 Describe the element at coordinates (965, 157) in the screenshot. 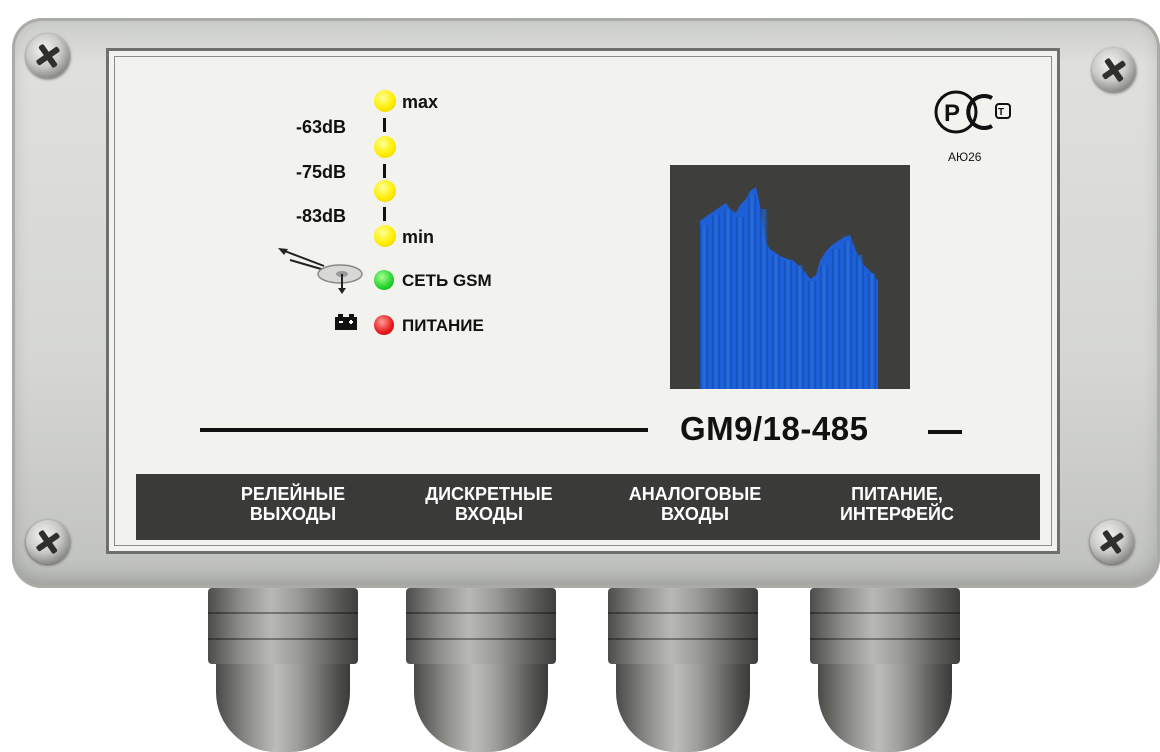

I see `cert-mark-text: АЮ26` at that location.